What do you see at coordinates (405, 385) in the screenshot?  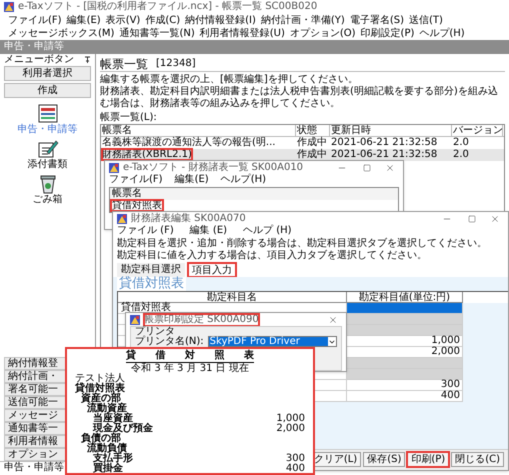 I see `amount-field: 300` at bounding box center [405, 385].